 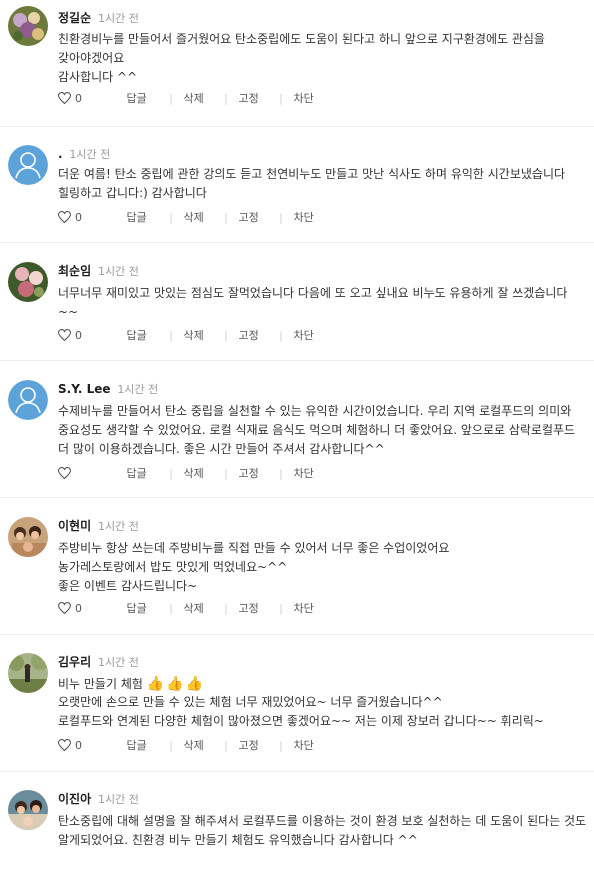 I want to click on avatar-flowers-image, so click(x=28, y=282).